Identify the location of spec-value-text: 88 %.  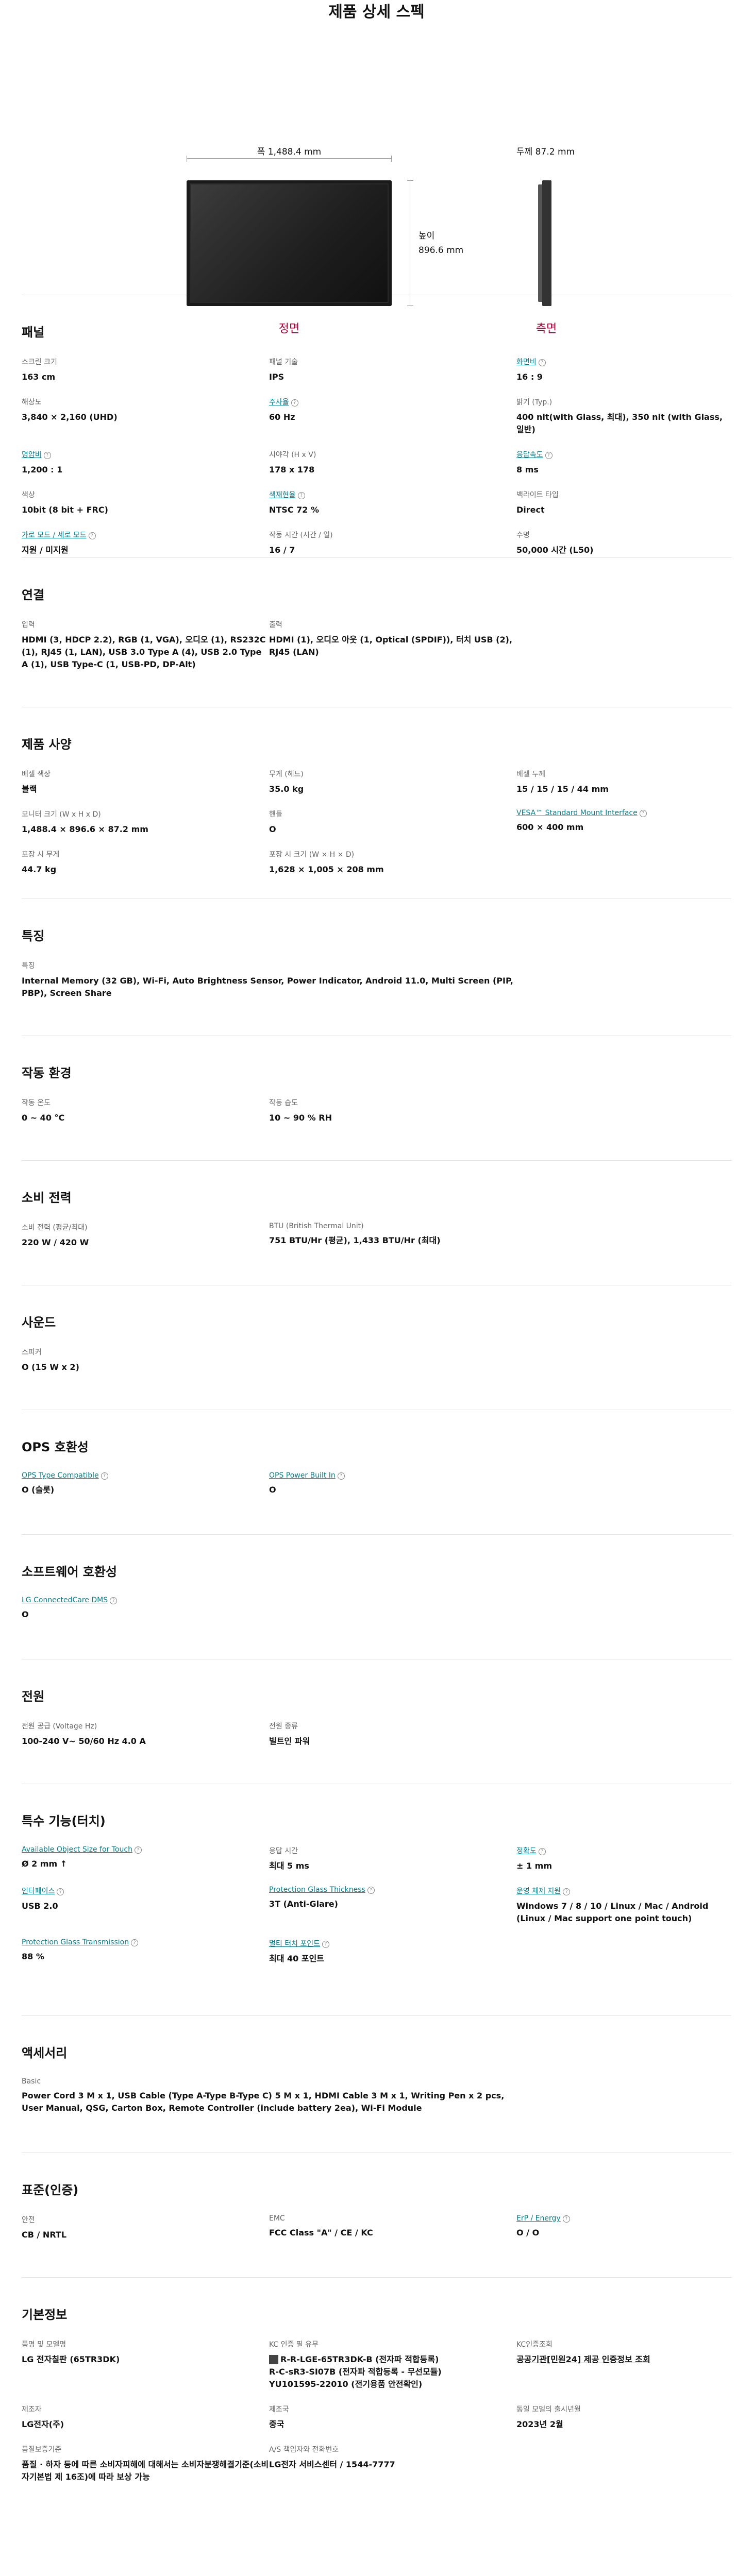
(33, 1956).